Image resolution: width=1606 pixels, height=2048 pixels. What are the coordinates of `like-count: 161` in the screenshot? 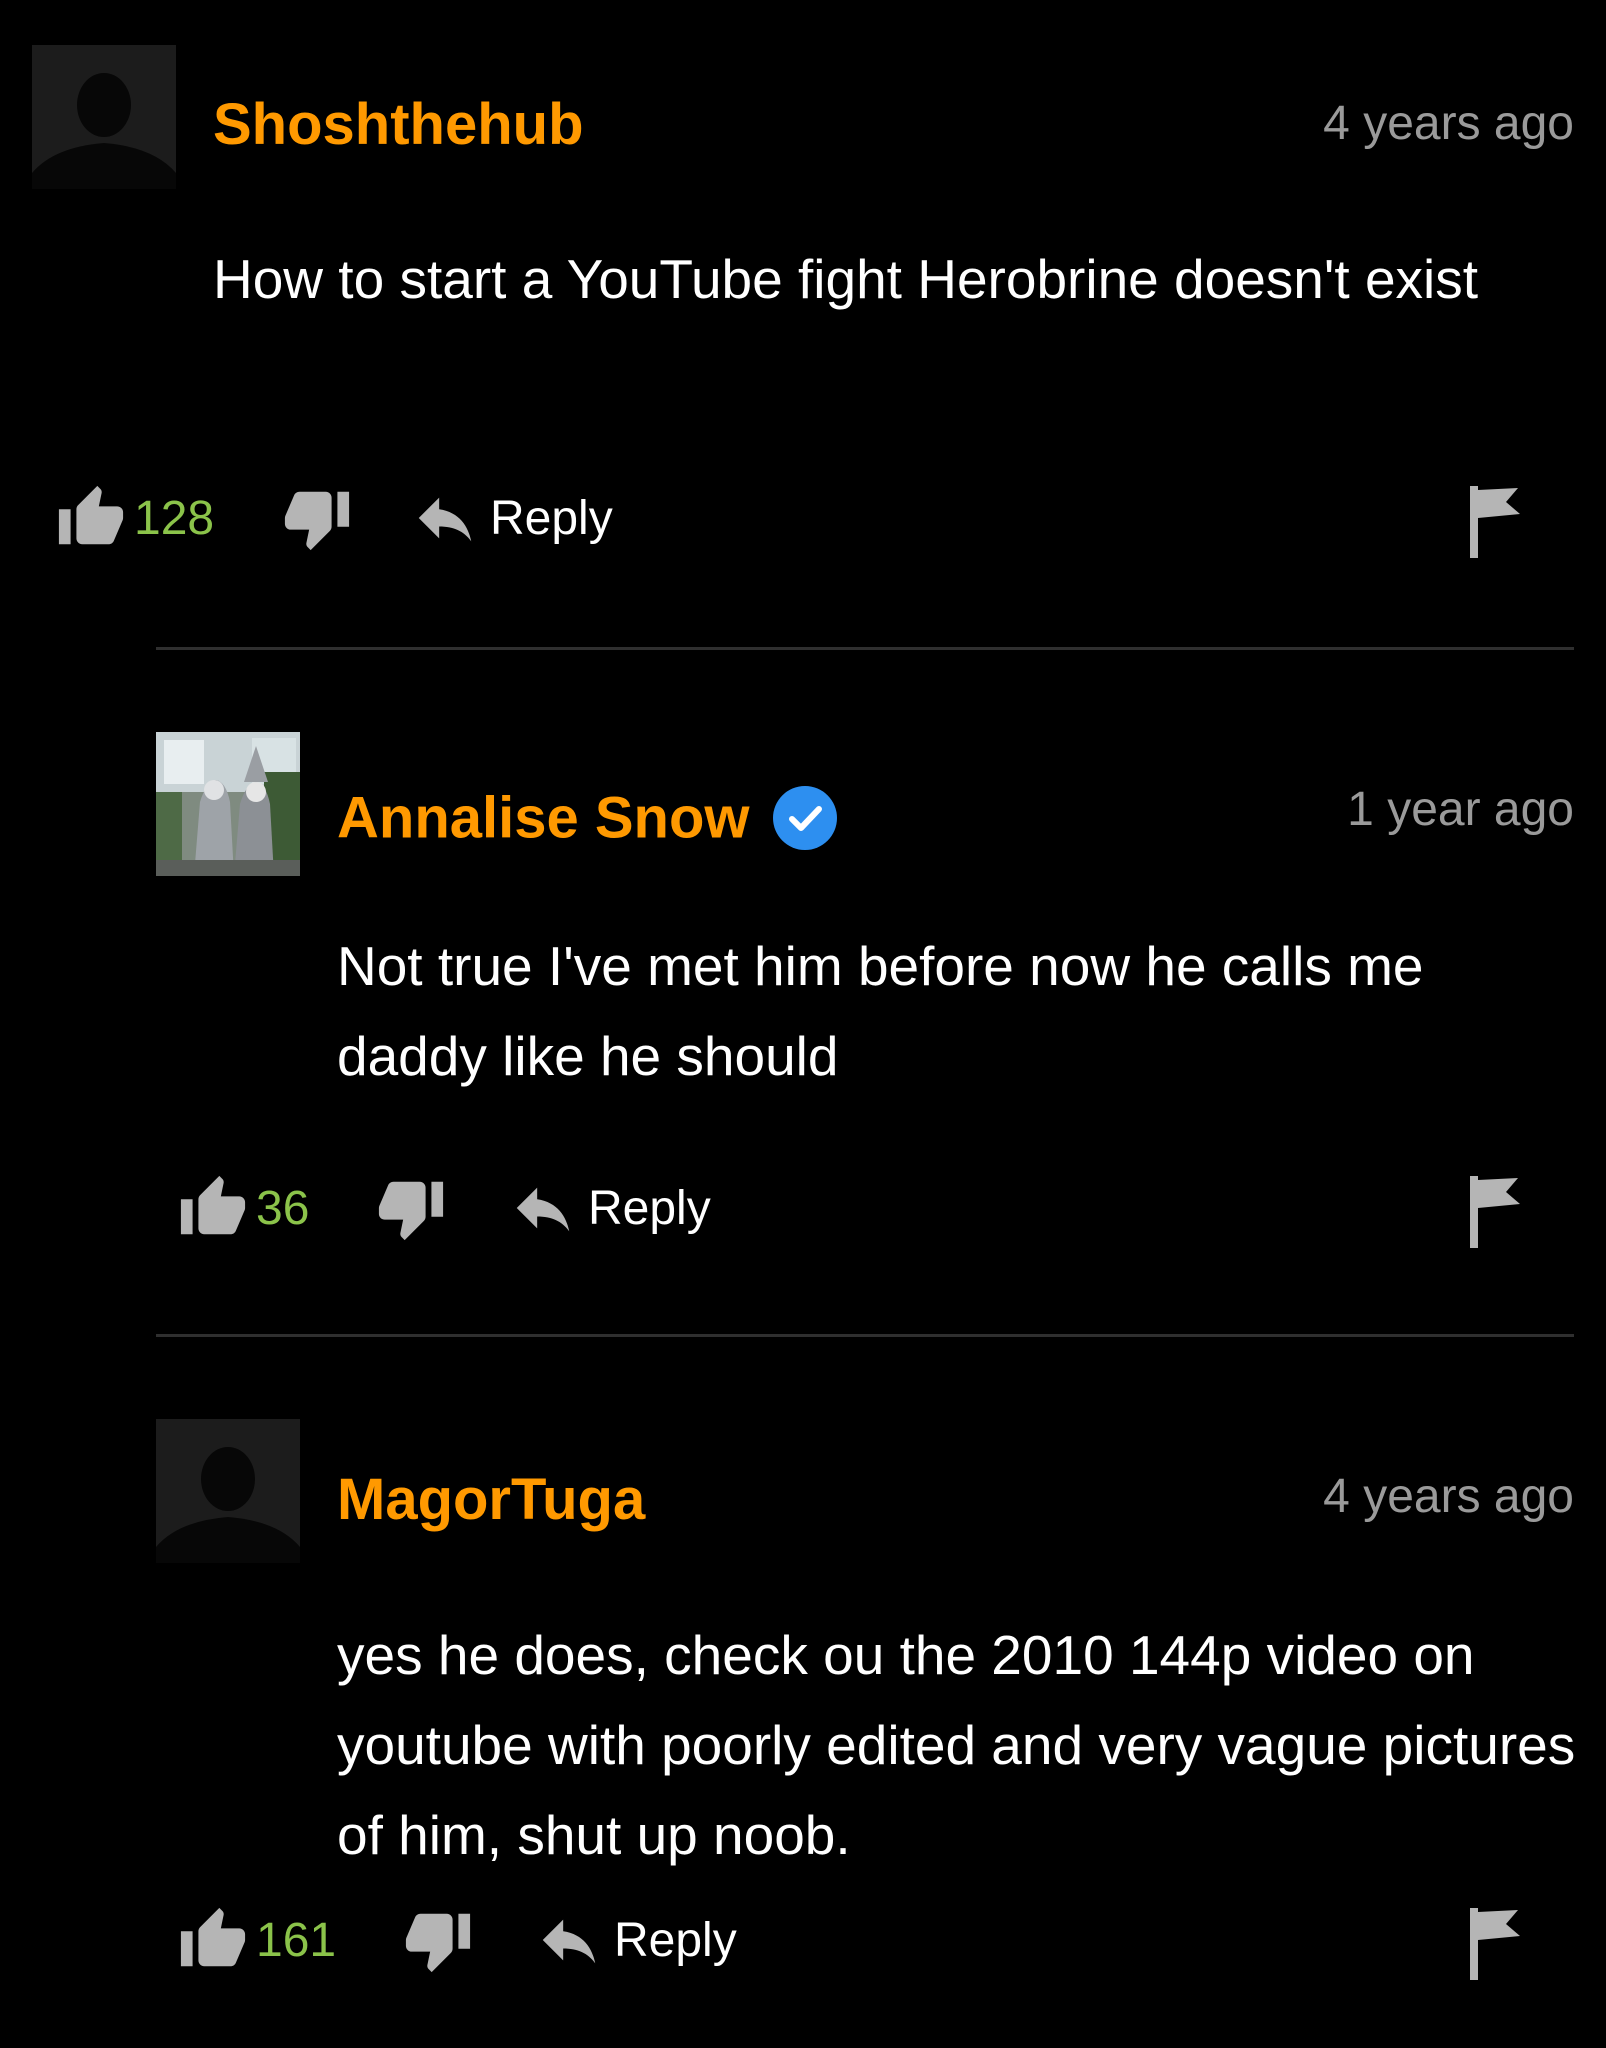 It's located at (296, 1940).